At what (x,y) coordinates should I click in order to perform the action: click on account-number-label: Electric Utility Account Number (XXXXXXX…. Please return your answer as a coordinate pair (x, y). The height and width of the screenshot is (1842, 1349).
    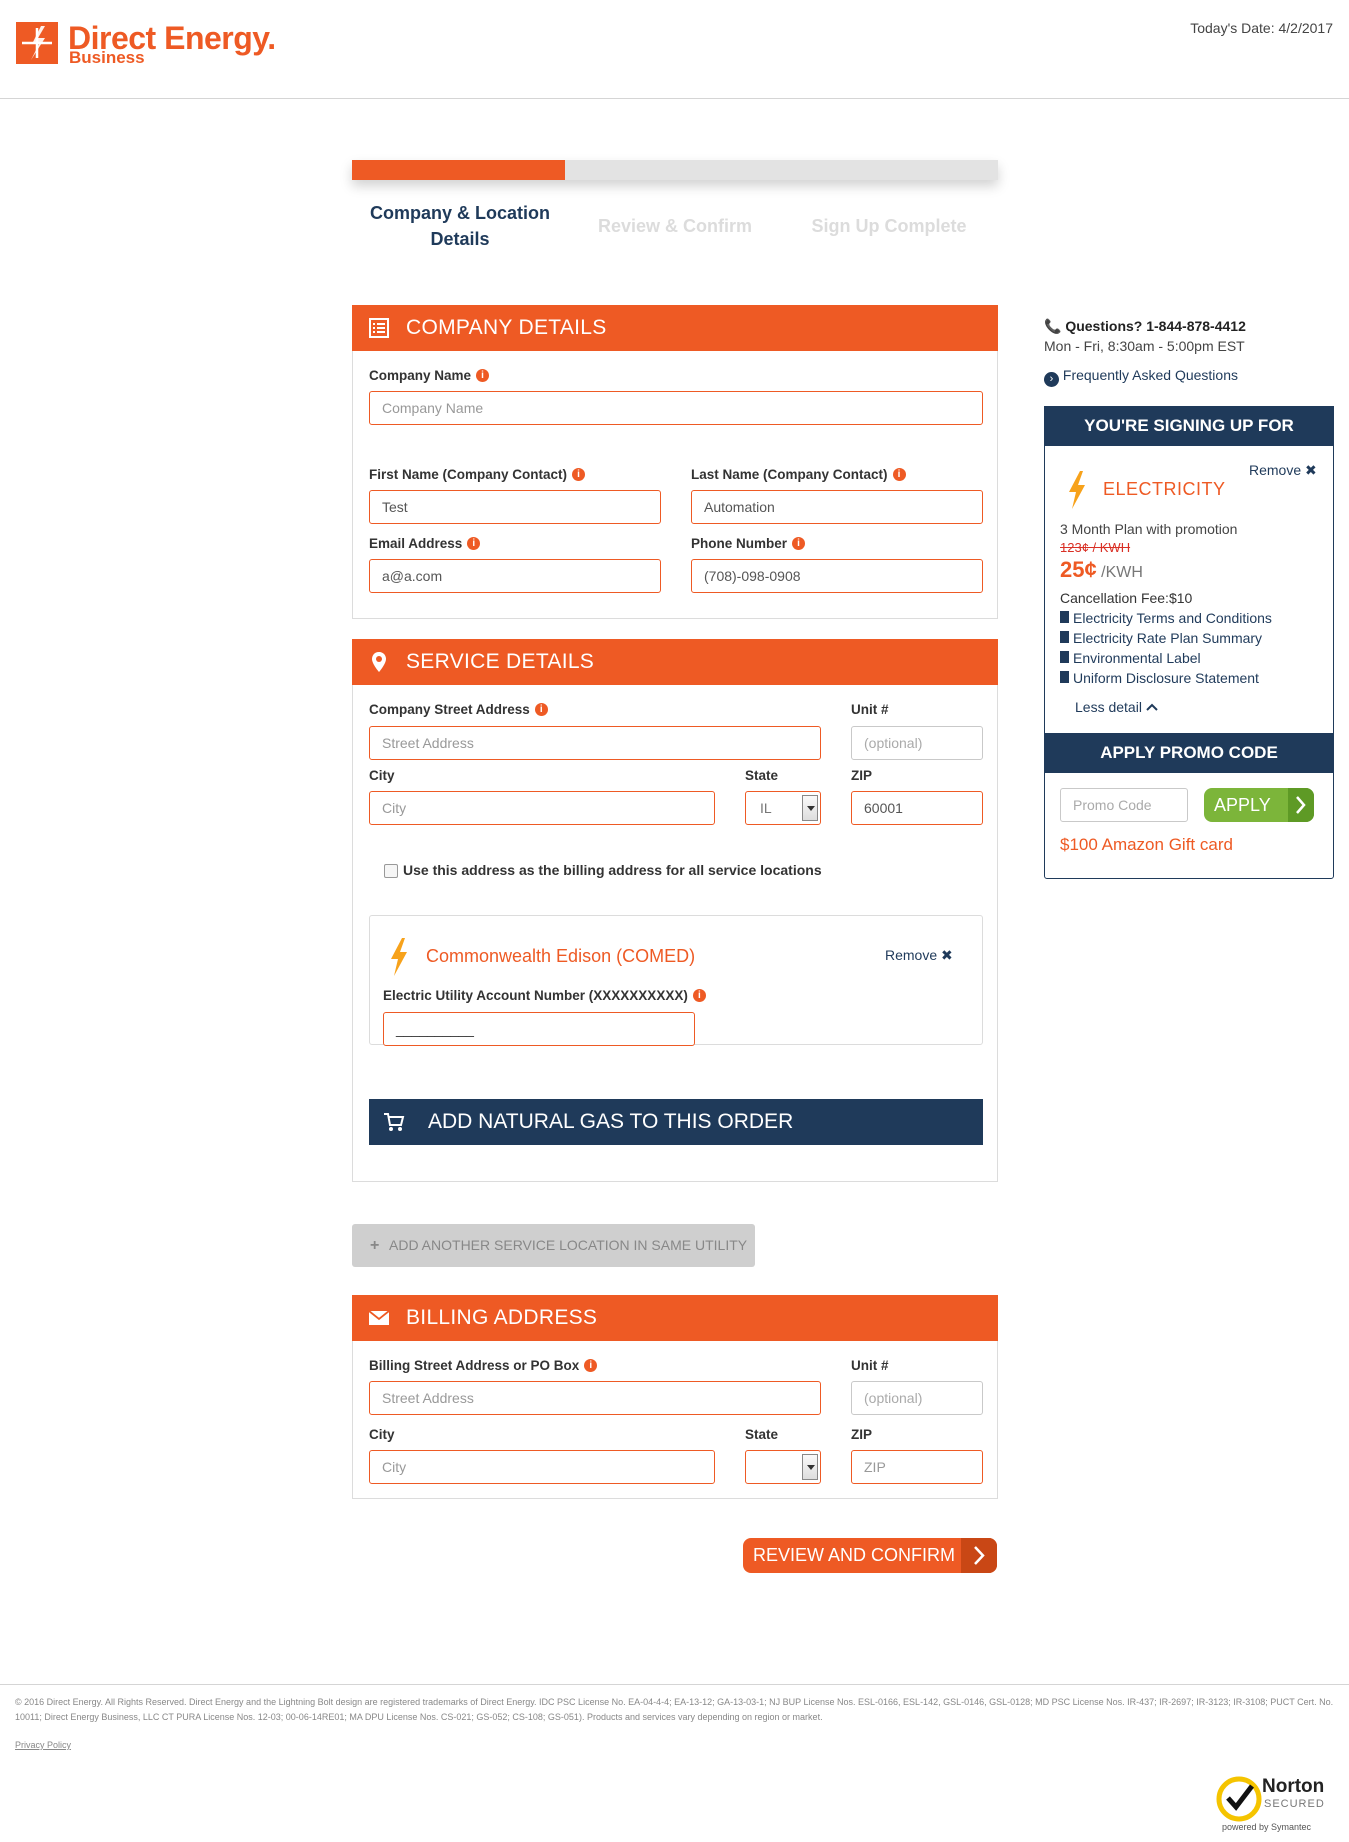
    Looking at the image, I should click on (544, 995).